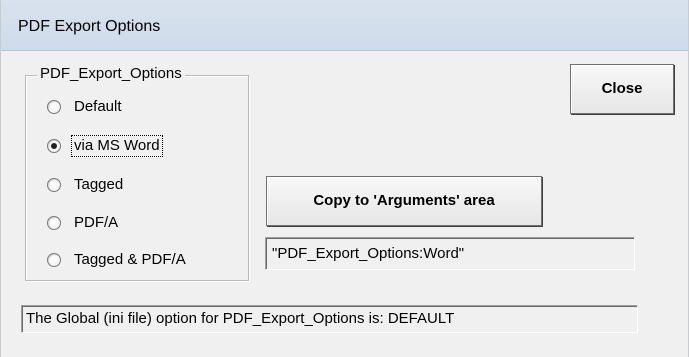 Image resolution: width=689 pixels, height=357 pixels. I want to click on radio-label-via-ms-word: via MS Word, so click(117, 146).